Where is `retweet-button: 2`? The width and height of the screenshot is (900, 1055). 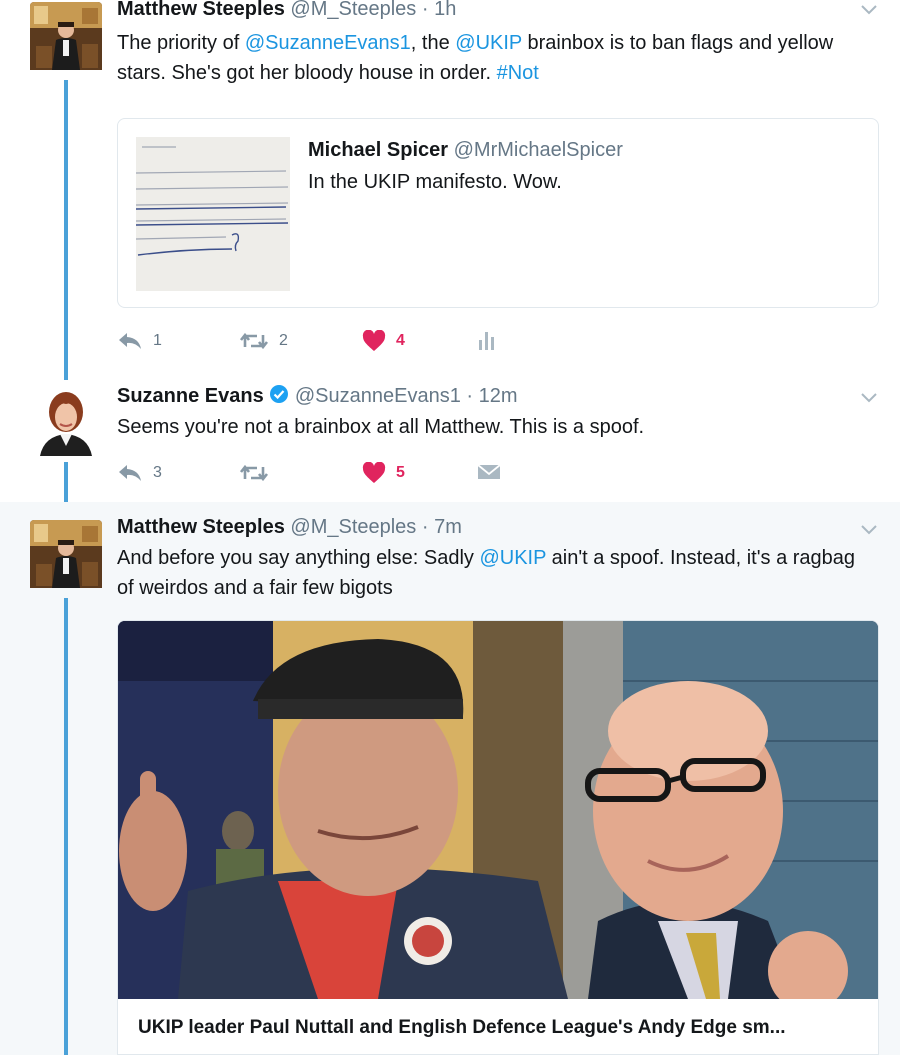
retweet-button: 2 is located at coordinates (263, 341).